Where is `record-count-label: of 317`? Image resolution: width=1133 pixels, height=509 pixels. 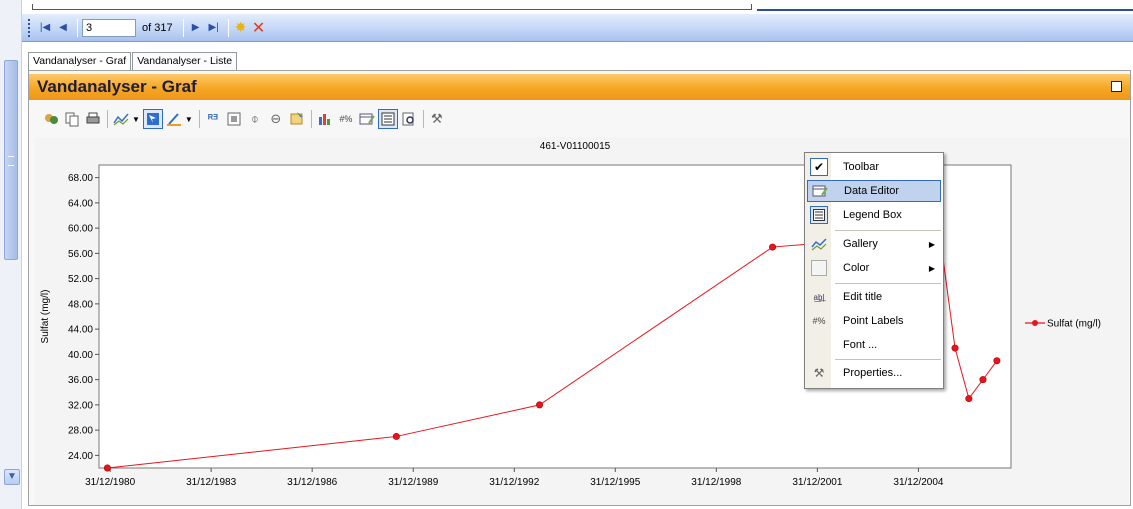 record-count-label: of 317 is located at coordinates (157, 27).